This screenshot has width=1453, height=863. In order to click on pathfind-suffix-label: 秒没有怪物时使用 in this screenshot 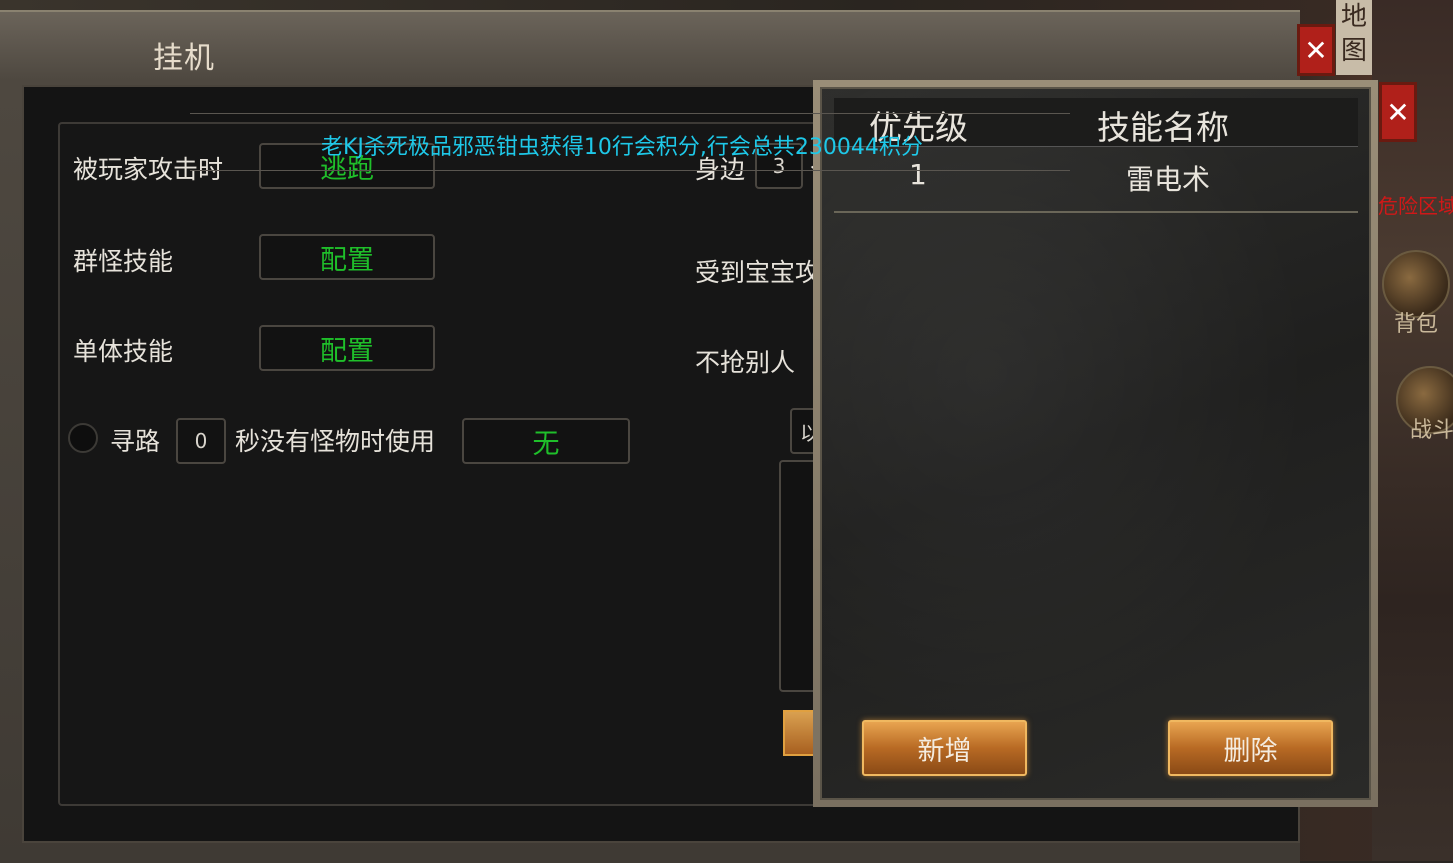, I will do `click(335, 441)`.